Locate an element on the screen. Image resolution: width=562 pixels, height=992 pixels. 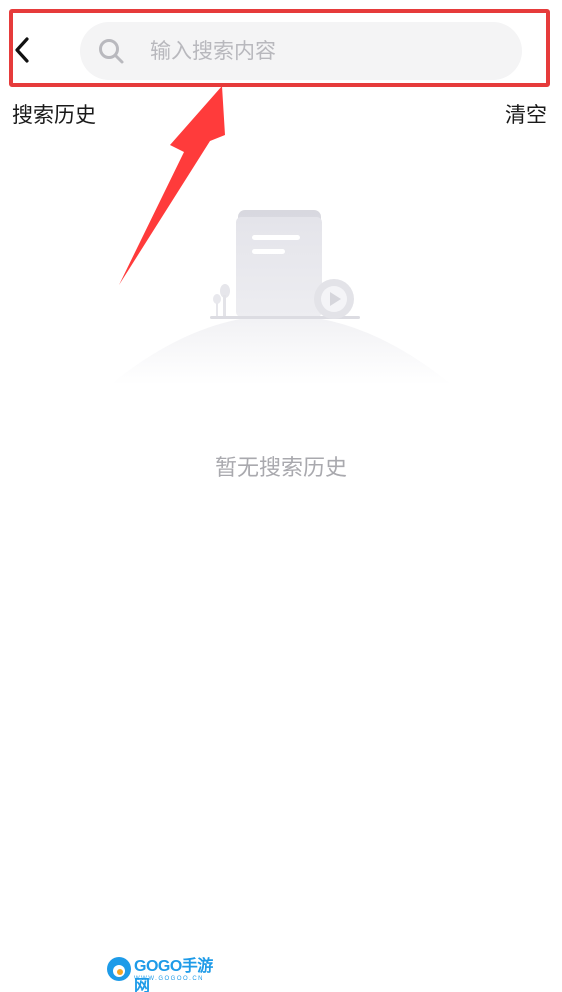
clear-history-button: 清空 is located at coordinates (526, 115).